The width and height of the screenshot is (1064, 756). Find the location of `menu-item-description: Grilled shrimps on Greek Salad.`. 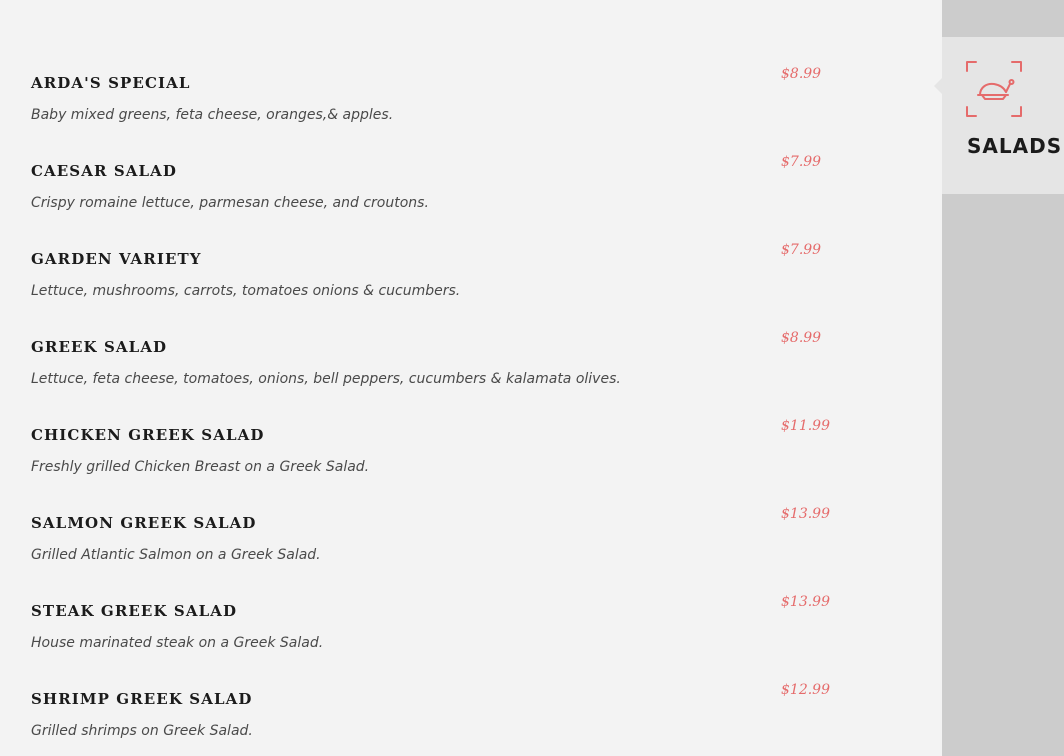

menu-item-description: Grilled shrimps on Greek Salad. is located at coordinates (142, 731).